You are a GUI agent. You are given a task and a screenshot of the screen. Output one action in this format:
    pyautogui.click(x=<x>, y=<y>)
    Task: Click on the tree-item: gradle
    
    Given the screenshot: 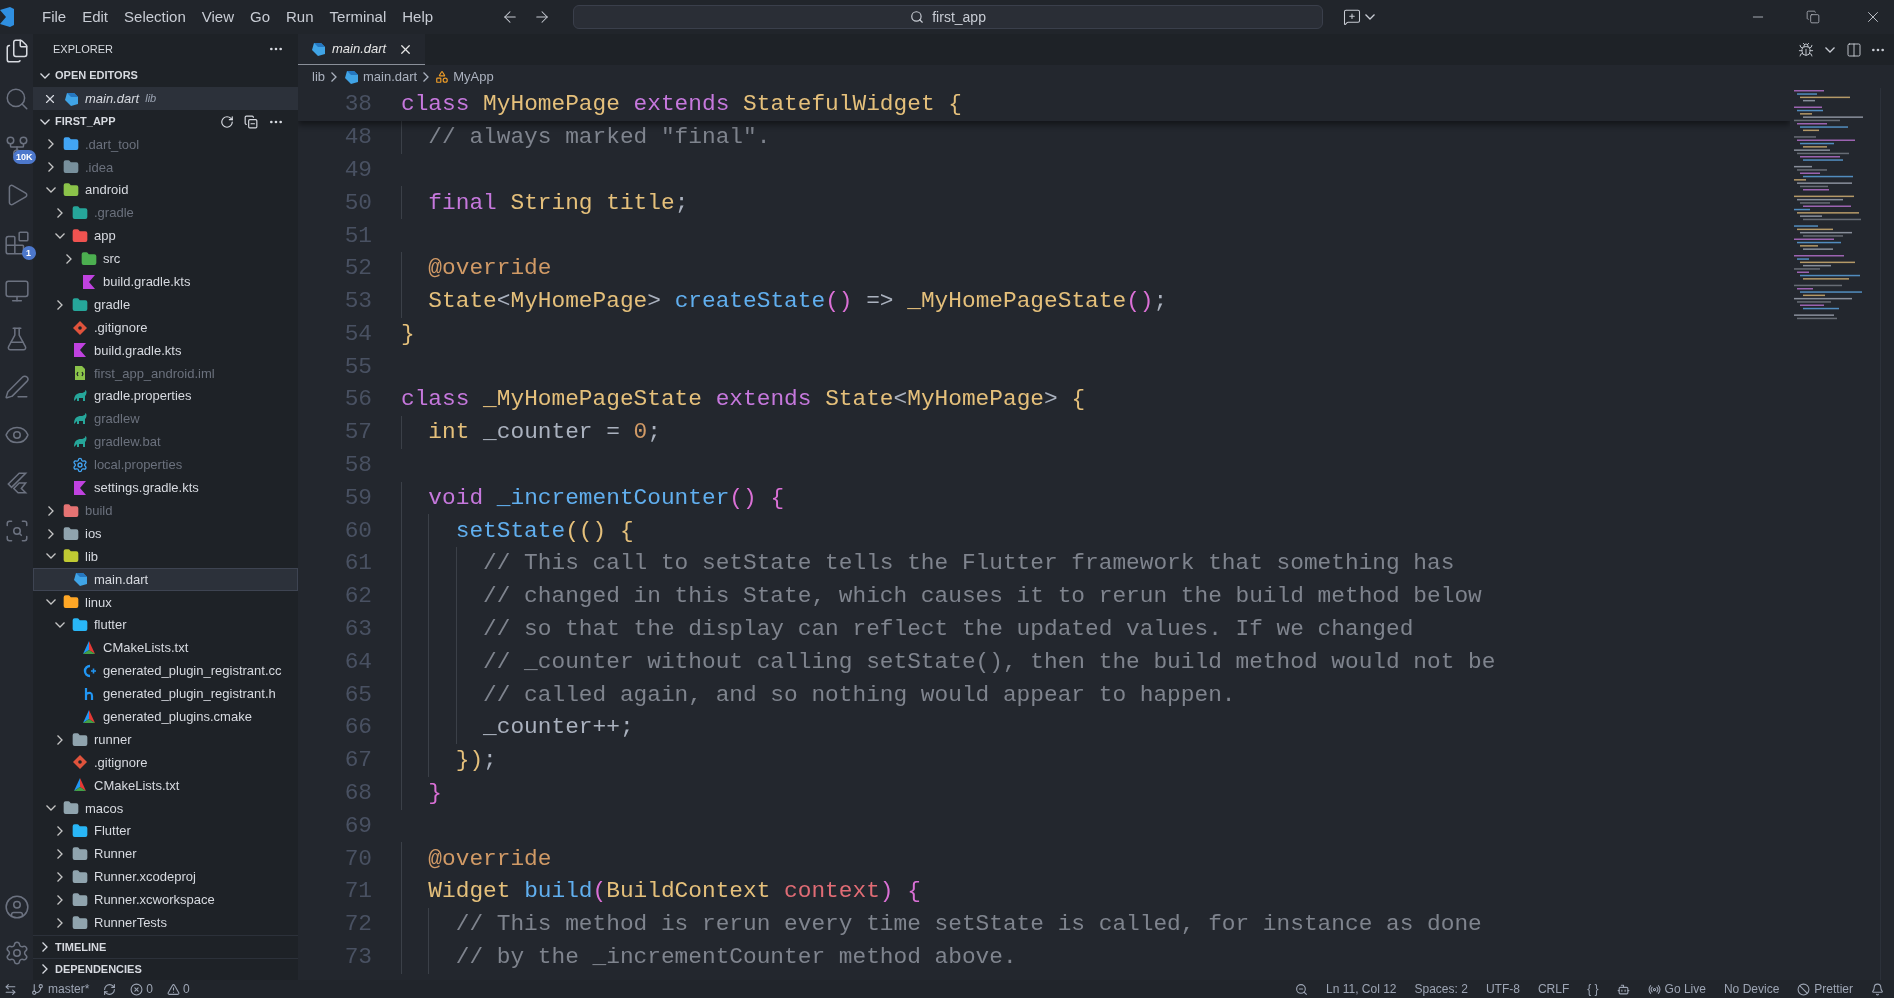 What is the action you would take?
    pyautogui.click(x=165, y=305)
    